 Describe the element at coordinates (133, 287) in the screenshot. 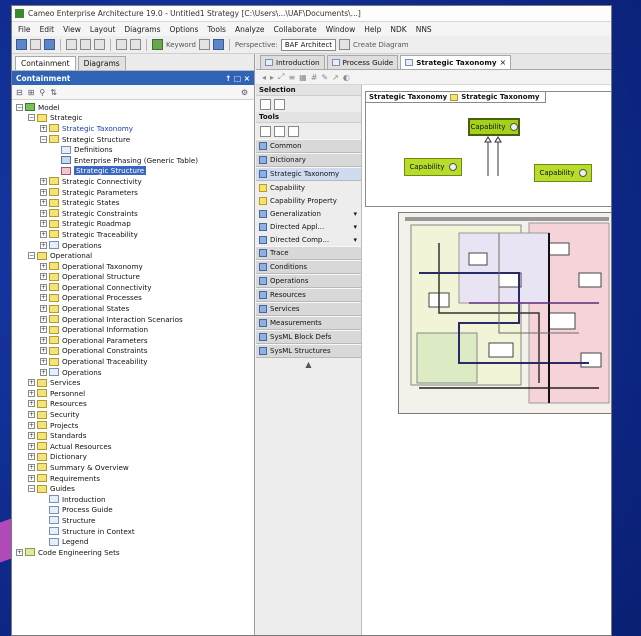

I see `tree-node: + Operational Connectivity` at that location.